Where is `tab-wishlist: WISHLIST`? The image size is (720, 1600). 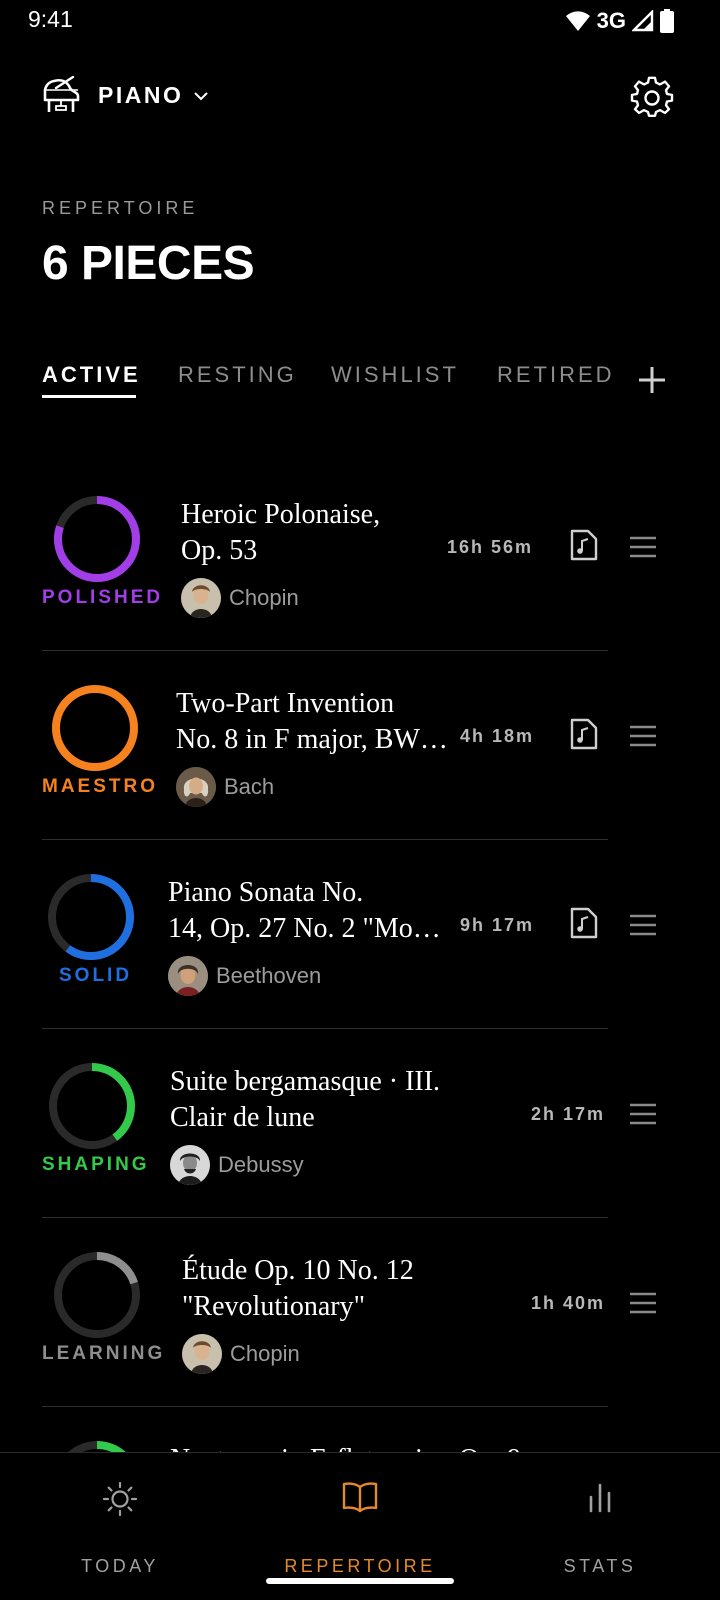
tab-wishlist: WISHLIST is located at coordinates (395, 375).